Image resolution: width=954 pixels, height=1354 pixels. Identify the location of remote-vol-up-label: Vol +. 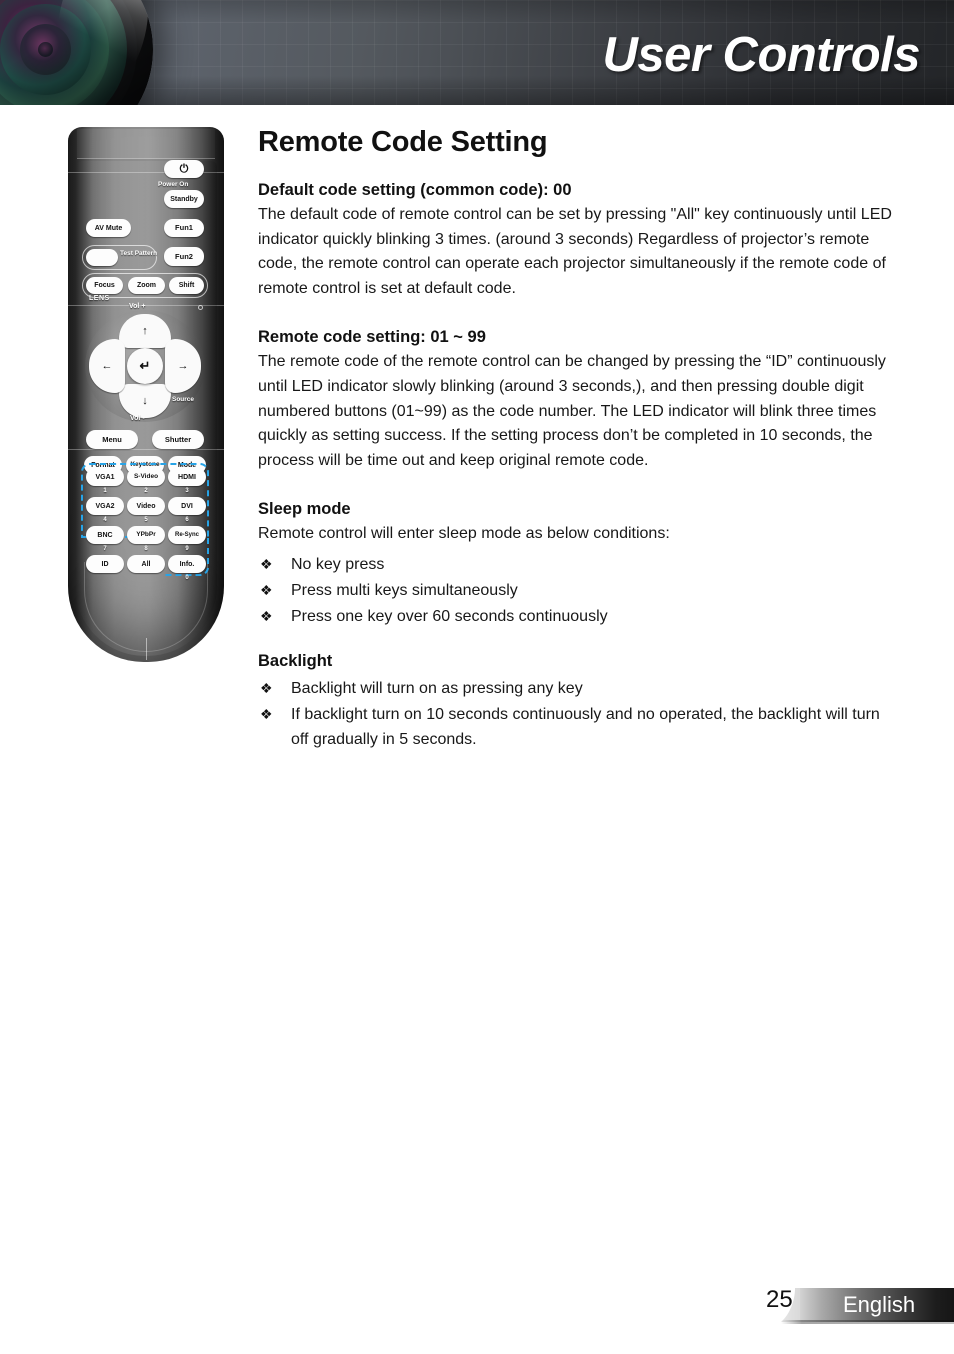
(137, 306).